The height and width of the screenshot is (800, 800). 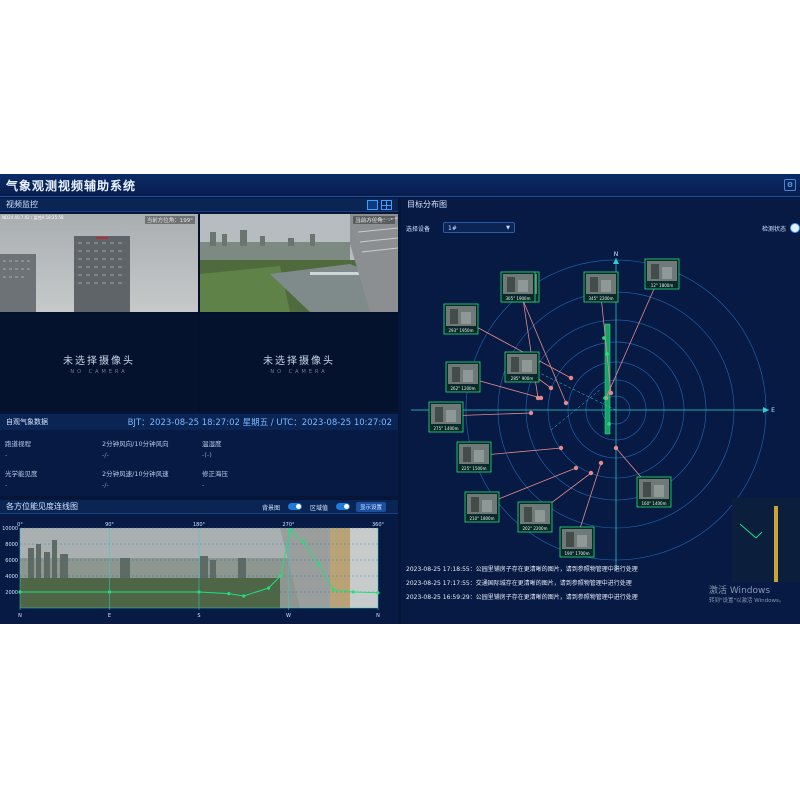 What do you see at coordinates (773, 410) in the screenshot?
I see `direction-label: E` at bounding box center [773, 410].